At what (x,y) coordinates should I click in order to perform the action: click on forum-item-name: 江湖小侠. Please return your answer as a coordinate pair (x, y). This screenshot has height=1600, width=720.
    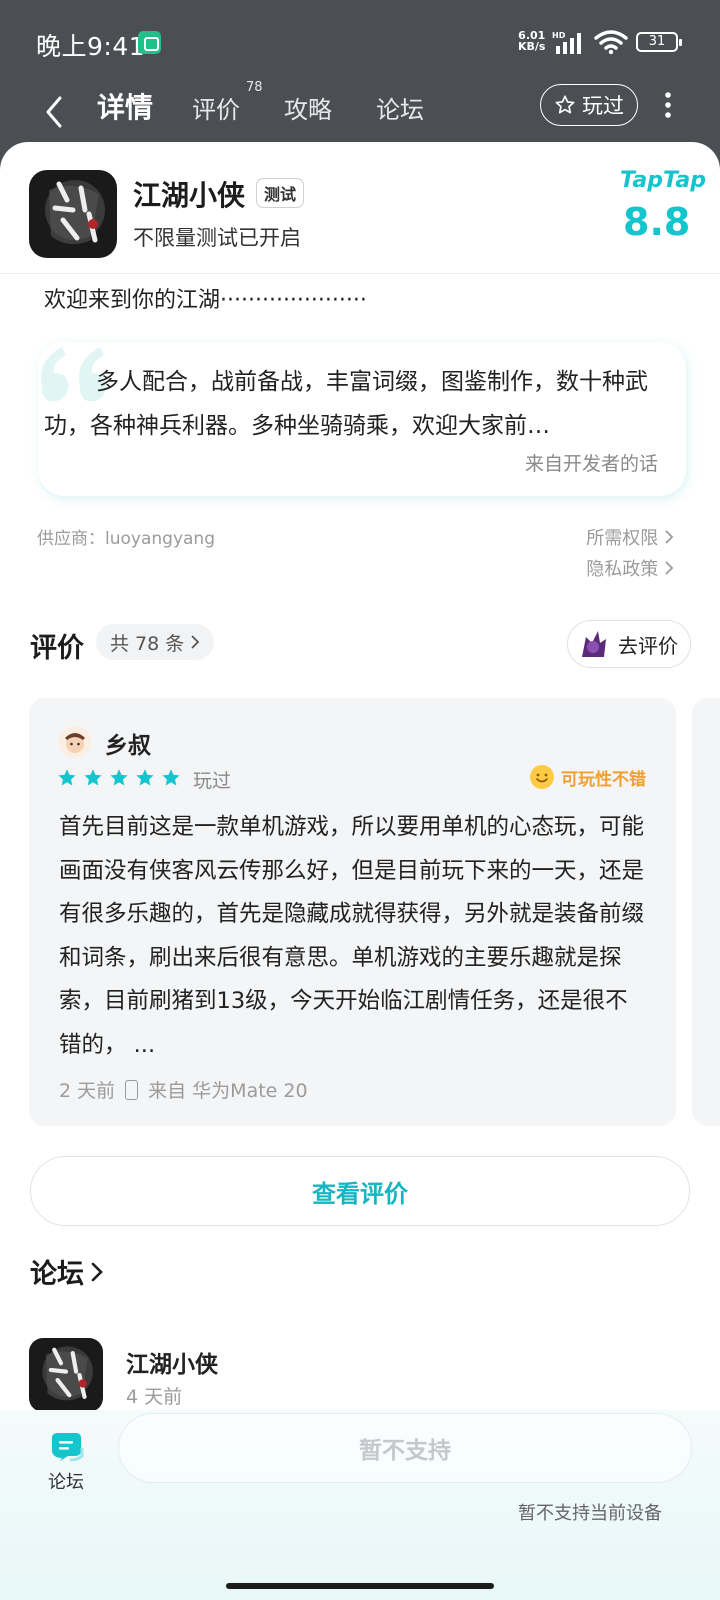
    Looking at the image, I should click on (172, 1362).